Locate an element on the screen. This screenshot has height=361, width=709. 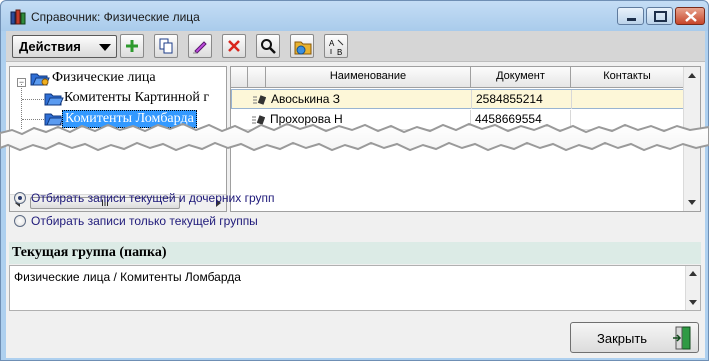
add-button is located at coordinates (132, 46).